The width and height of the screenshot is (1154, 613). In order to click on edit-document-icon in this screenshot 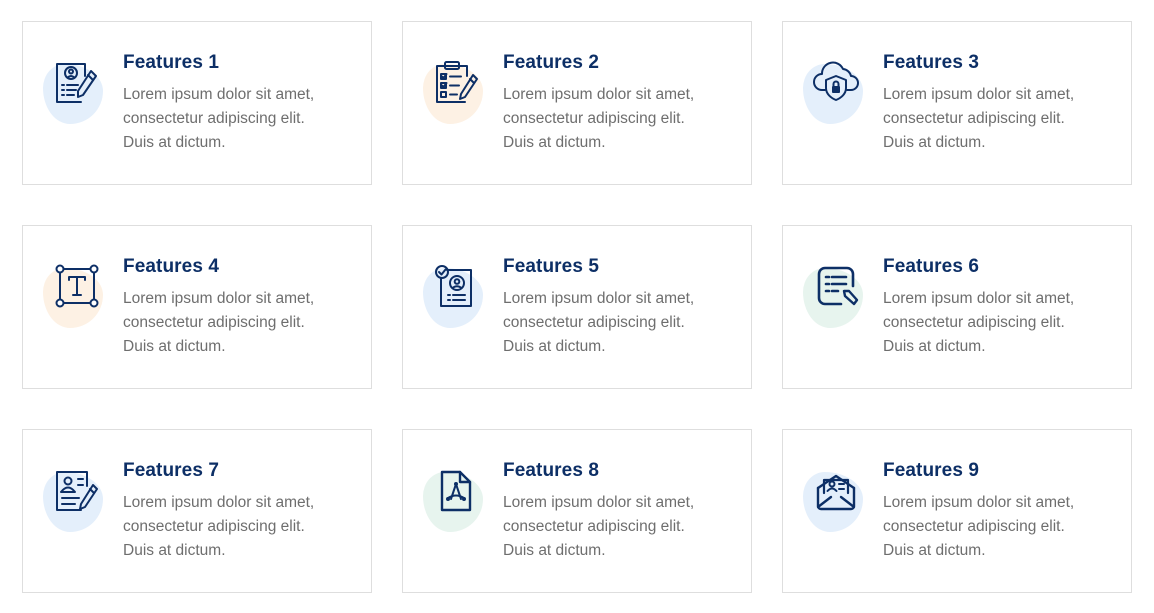, I will do `click(838, 286)`.